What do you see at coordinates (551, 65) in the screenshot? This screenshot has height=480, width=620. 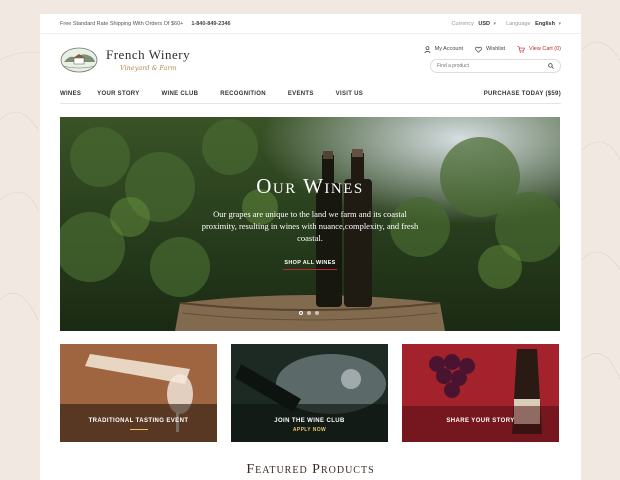 I see `search-icon` at bounding box center [551, 65].